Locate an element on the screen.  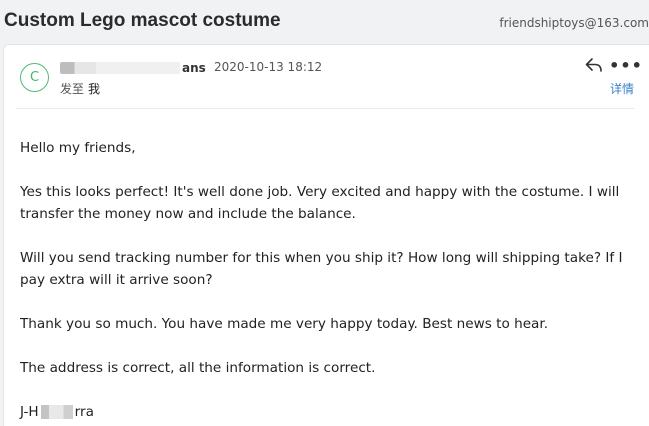
reply-icon is located at coordinates (593, 65).